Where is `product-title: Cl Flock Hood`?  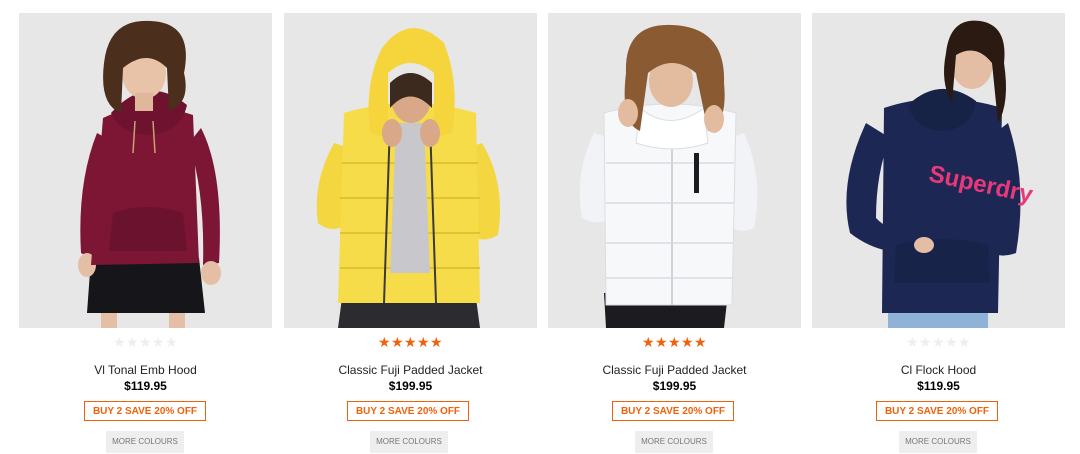
product-title: Cl Flock Hood is located at coordinates (938, 370).